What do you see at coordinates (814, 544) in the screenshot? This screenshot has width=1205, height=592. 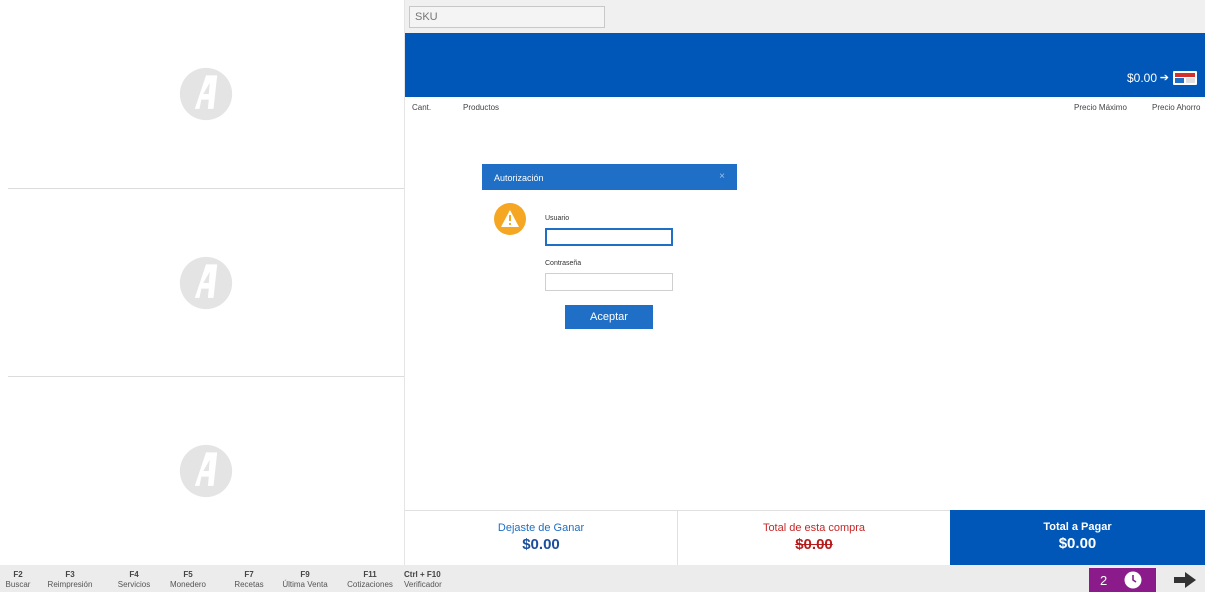 I see `purchase-total-value: $0.00` at bounding box center [814, 544].